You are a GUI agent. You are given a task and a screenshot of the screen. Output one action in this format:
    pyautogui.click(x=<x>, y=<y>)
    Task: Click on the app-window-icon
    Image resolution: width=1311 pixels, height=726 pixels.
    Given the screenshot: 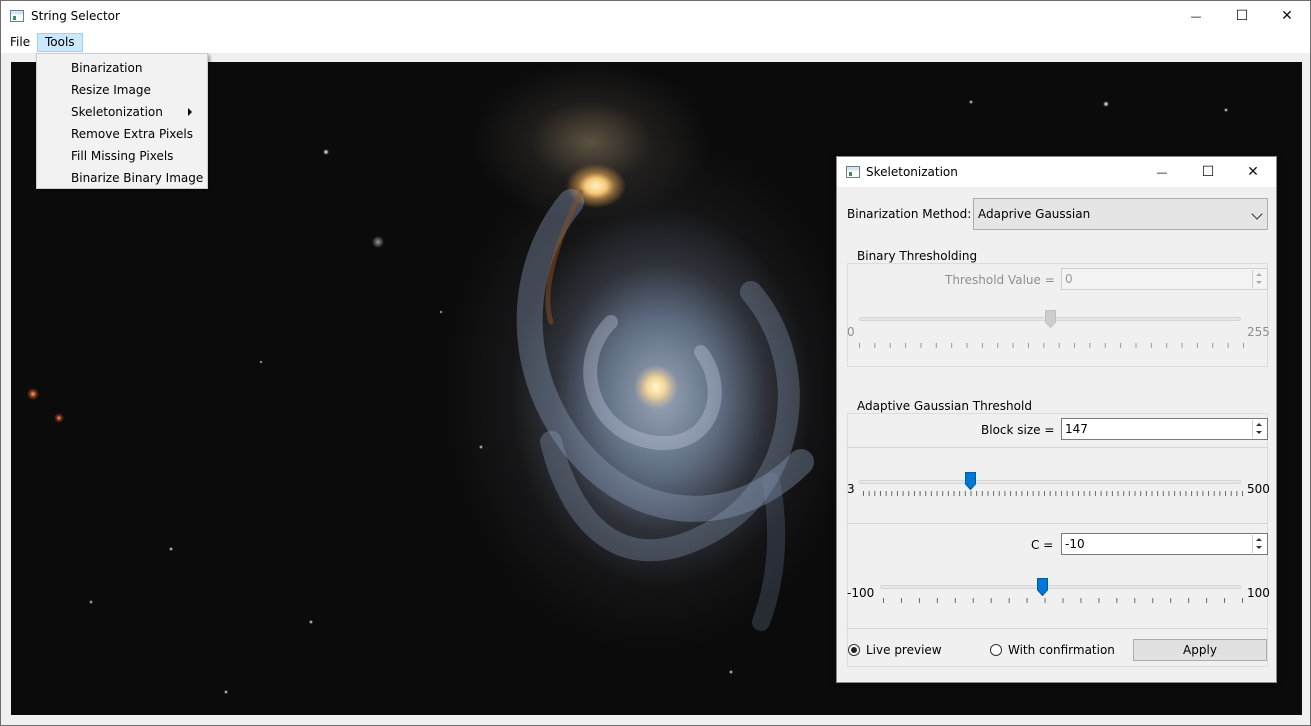 What is the action you would take?
    pyautogui.click(x=17, y=16)
    